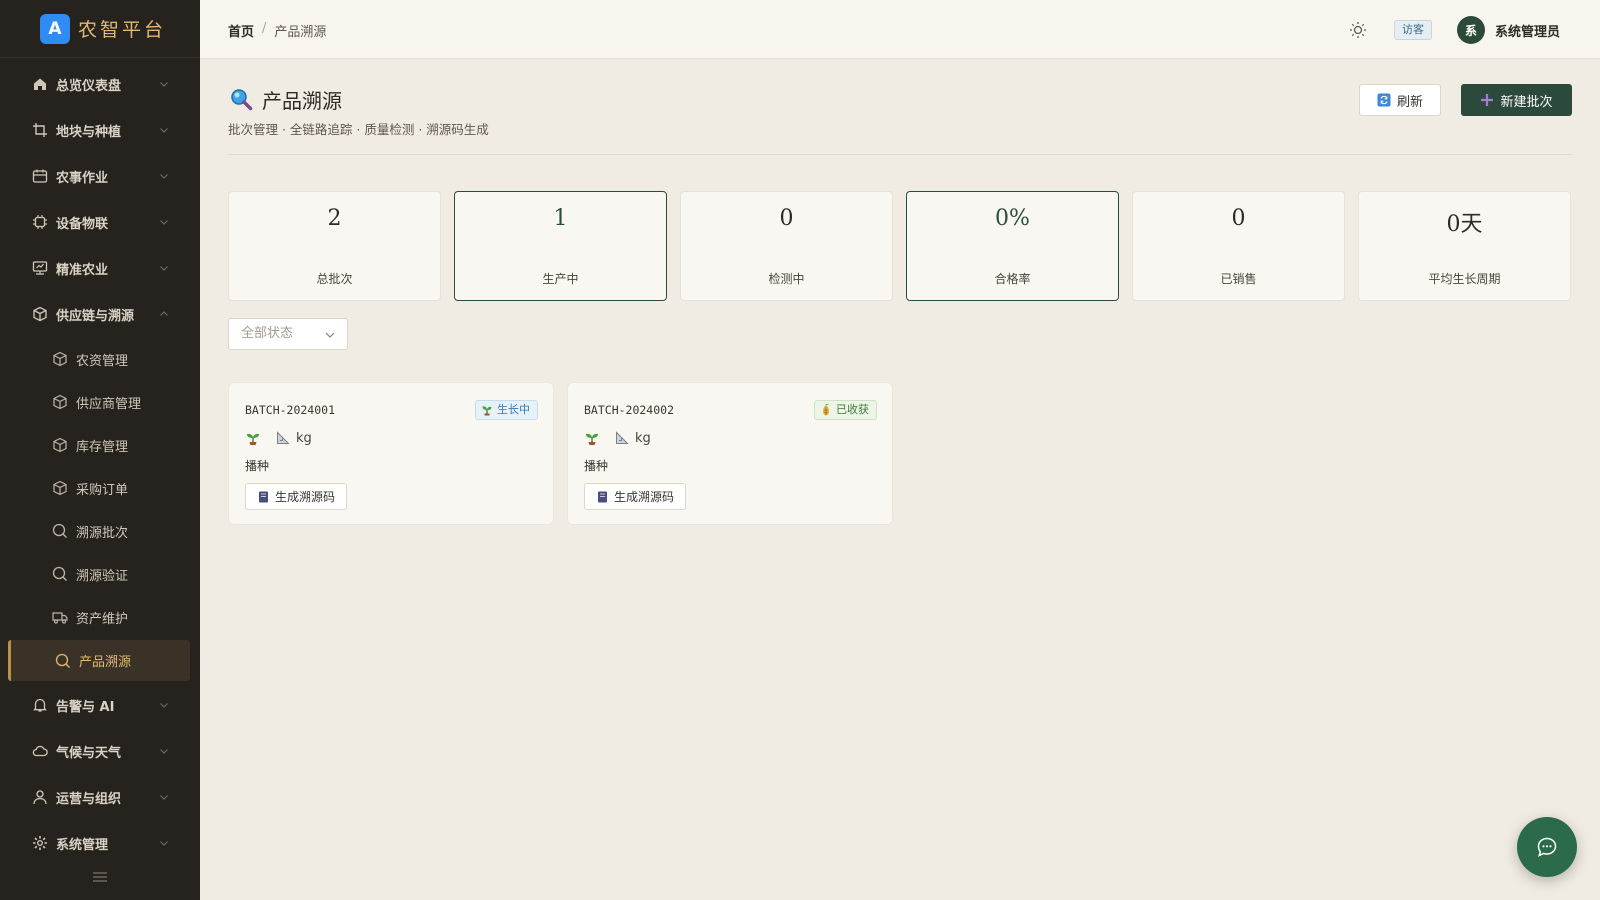  What do you see at coordinates (40, 843) in the screenshot?
I see `gear-icon` at bounding box center [40, 843].